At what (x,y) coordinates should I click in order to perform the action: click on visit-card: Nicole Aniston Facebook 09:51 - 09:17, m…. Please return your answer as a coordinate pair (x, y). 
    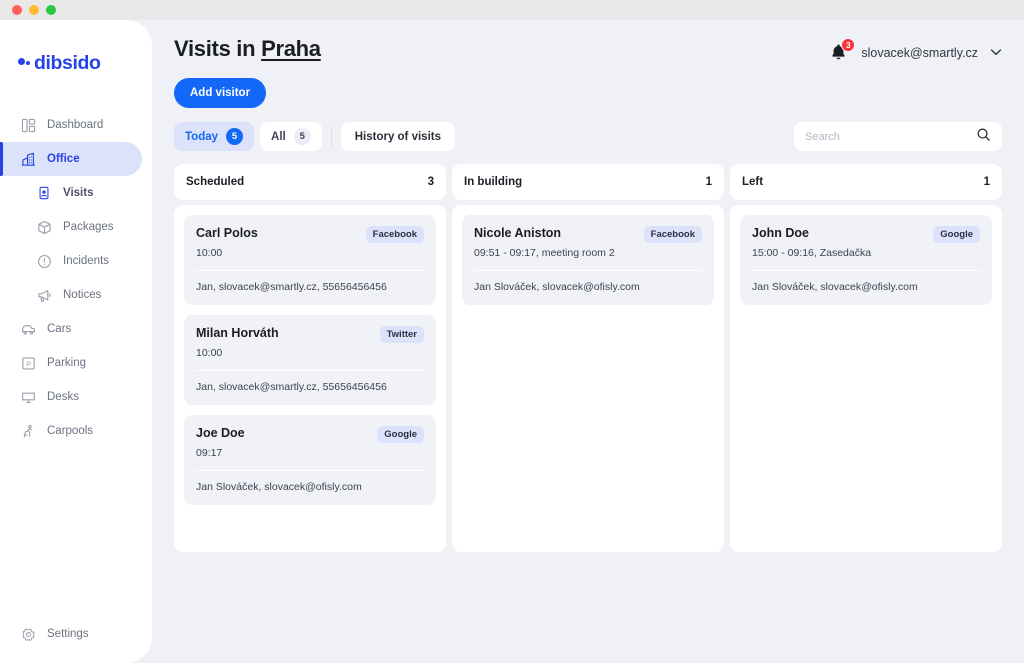
    Looking at the image, I should click on (588, 260).